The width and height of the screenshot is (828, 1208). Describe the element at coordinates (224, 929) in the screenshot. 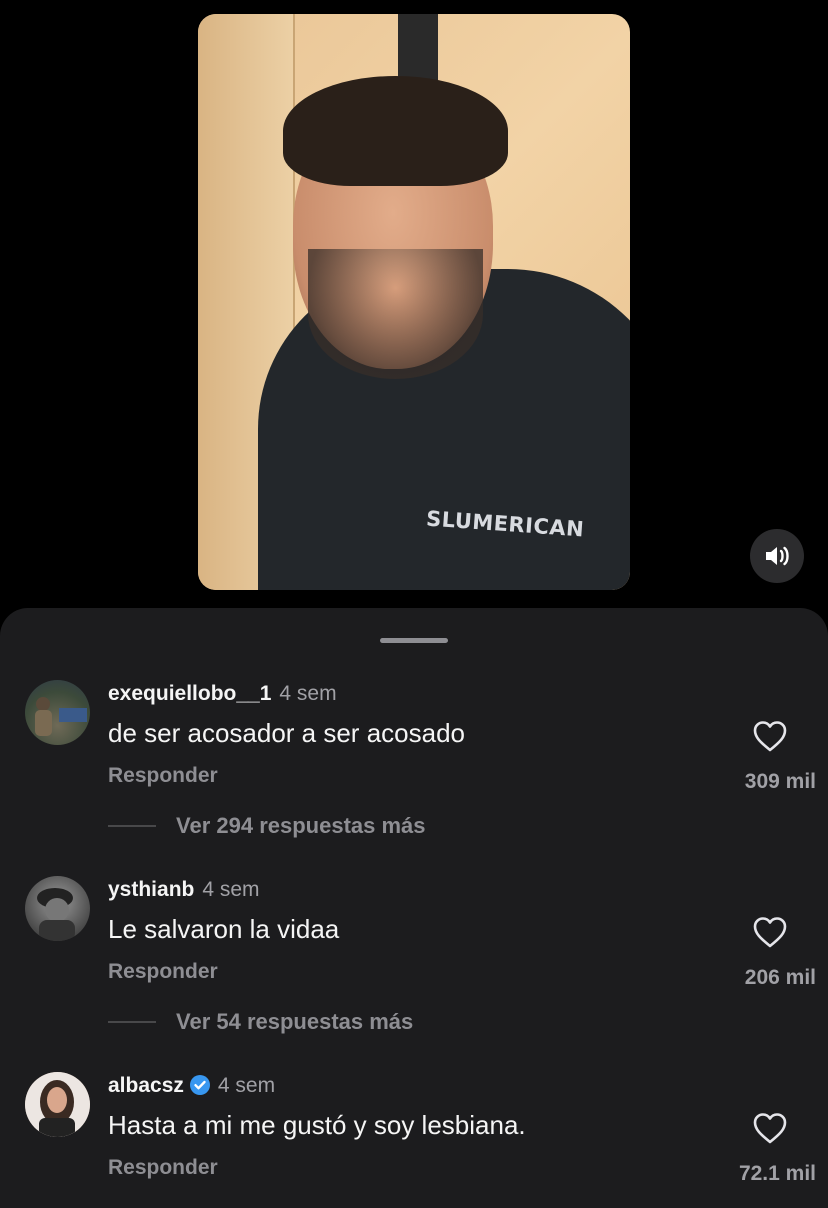

I see `comment-text: Le salvaron la vidaa` at that location.